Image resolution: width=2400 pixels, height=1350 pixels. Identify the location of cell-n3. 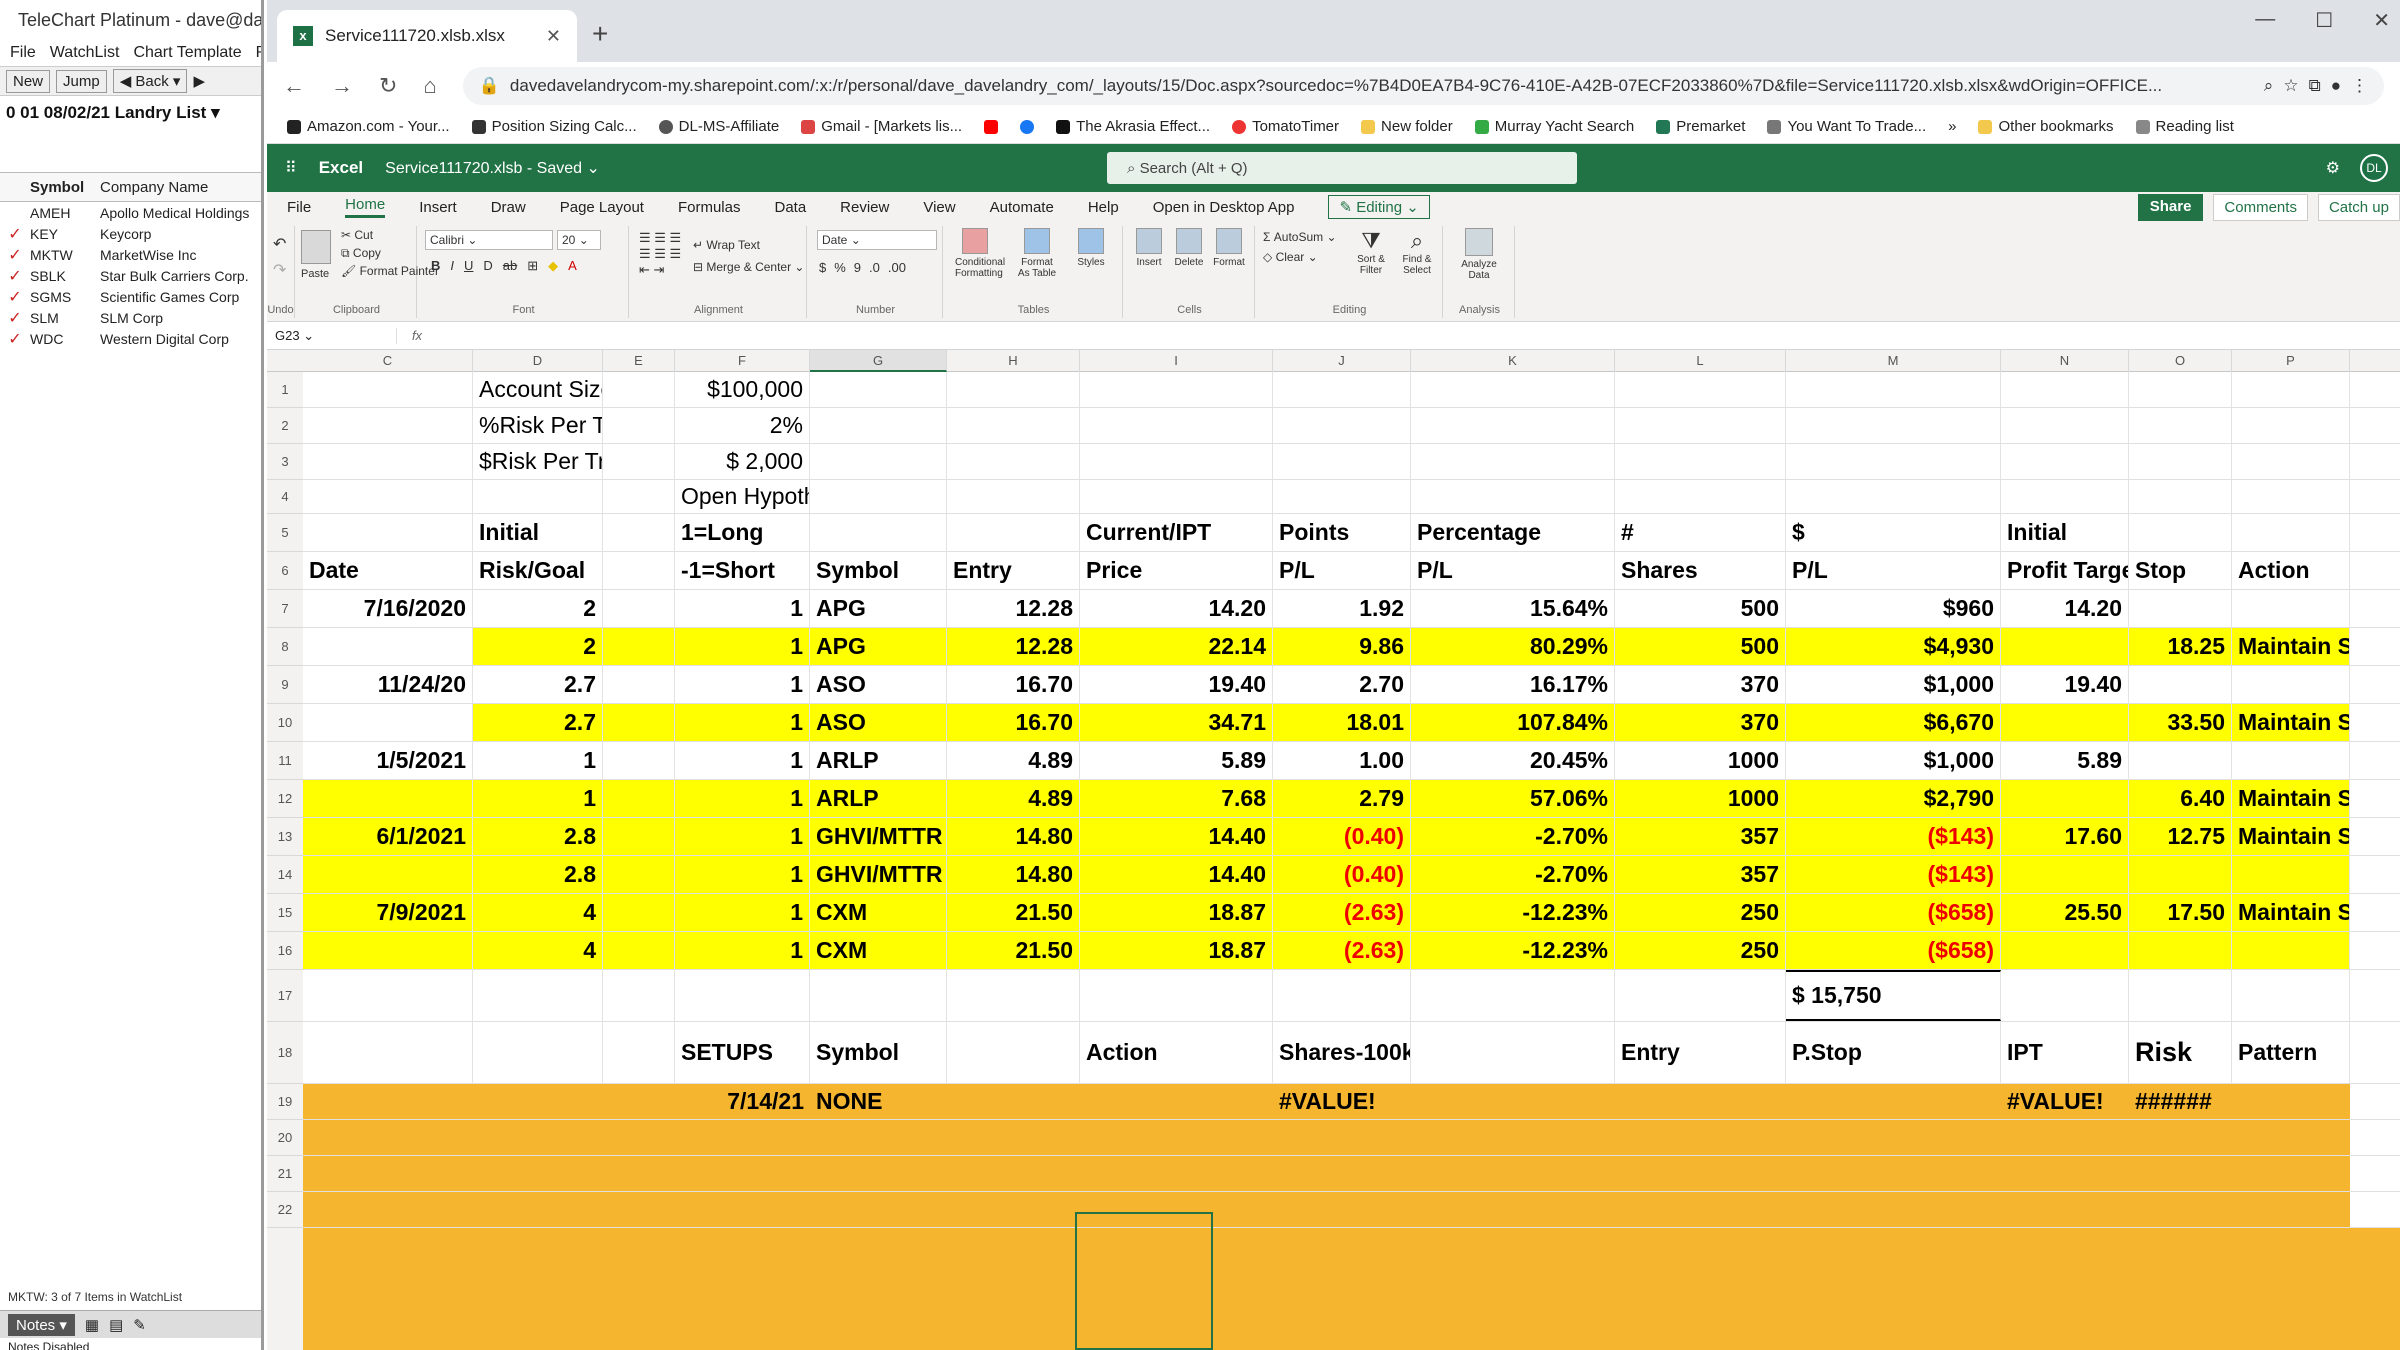
(2065, 461).